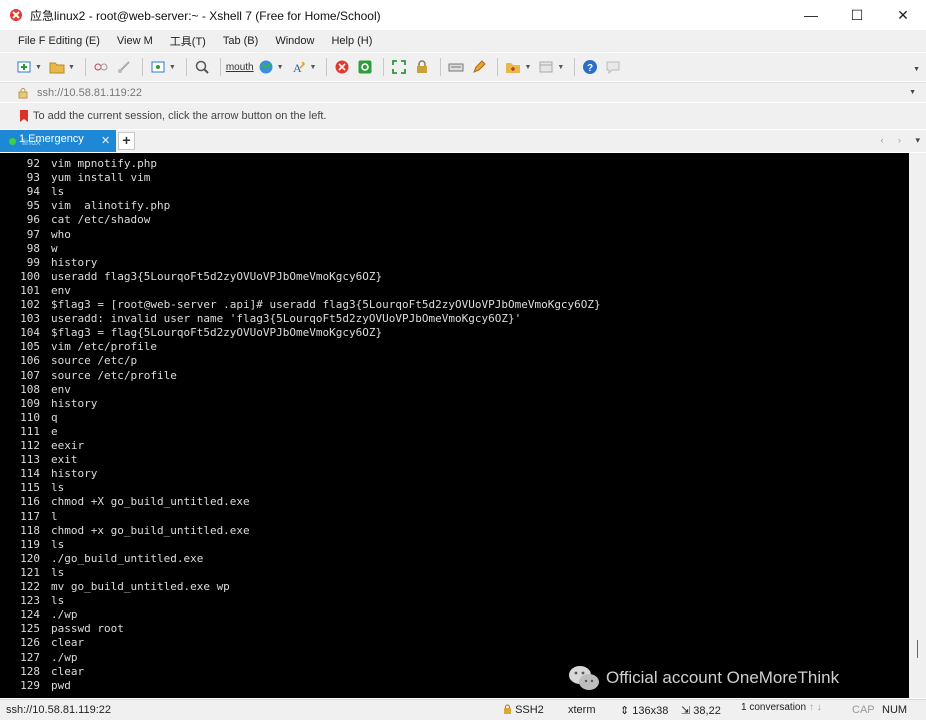 Image resolution: width=926 pixels, height=720 pixels. Describe the element at coordinates (30, 558) in the screenshot. I see `history-number: 120` at that location.